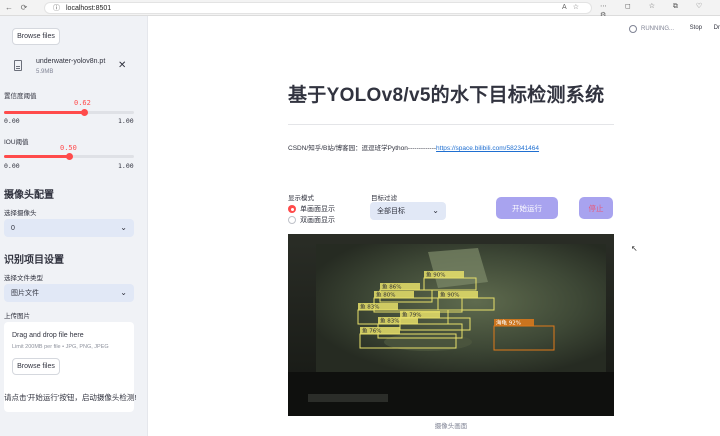 Image resolution: width=720 pixels, height=436 pixels. Describe the element at coordinates (292, 220) in the screenshot. I see `radio-unchecked-icon` at that location.